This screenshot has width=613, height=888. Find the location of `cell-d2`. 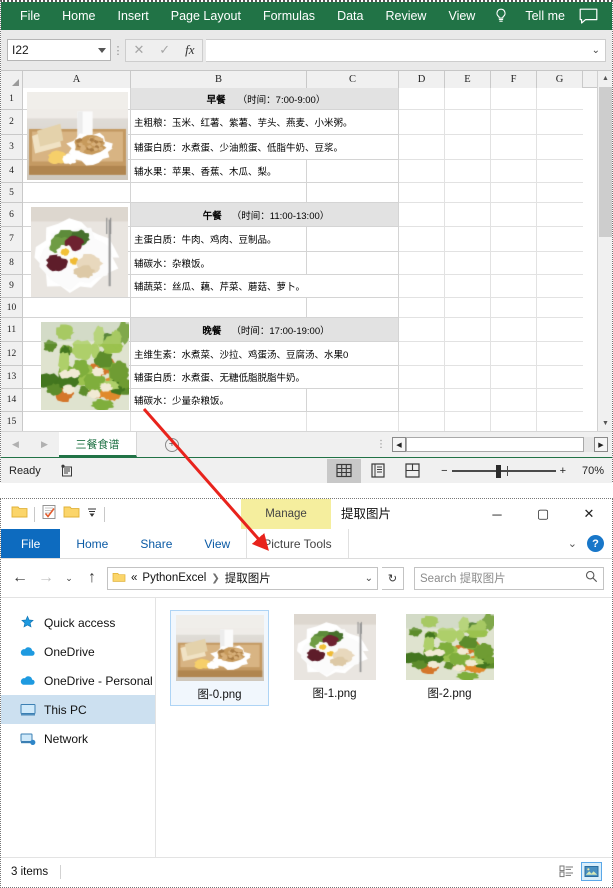

cell-d2 is located at coordinates (422, 122).